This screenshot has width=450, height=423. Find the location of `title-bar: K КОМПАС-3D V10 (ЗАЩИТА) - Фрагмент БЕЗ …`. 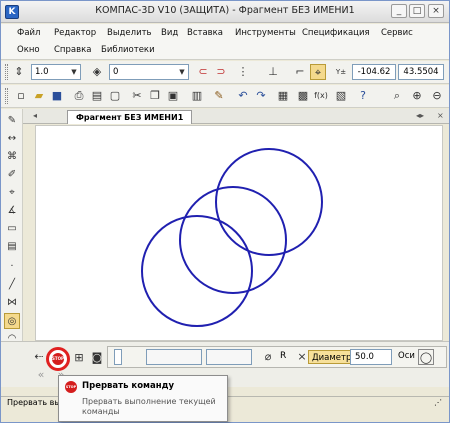

title-bar: K КОМПАС-3D V10 (ЗАЩИТА) - Фрагмент БЕЗ … is located at coordinates (225, 12).